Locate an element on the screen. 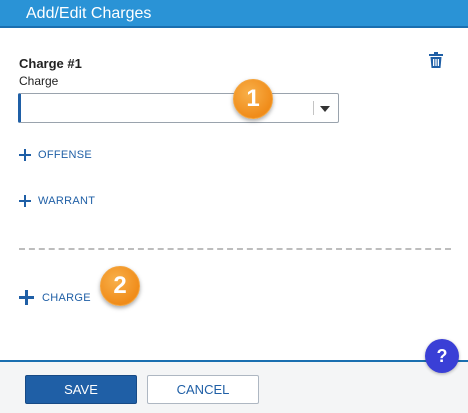  add-charge-link: CHARGE is located at coordinates (55, 297).